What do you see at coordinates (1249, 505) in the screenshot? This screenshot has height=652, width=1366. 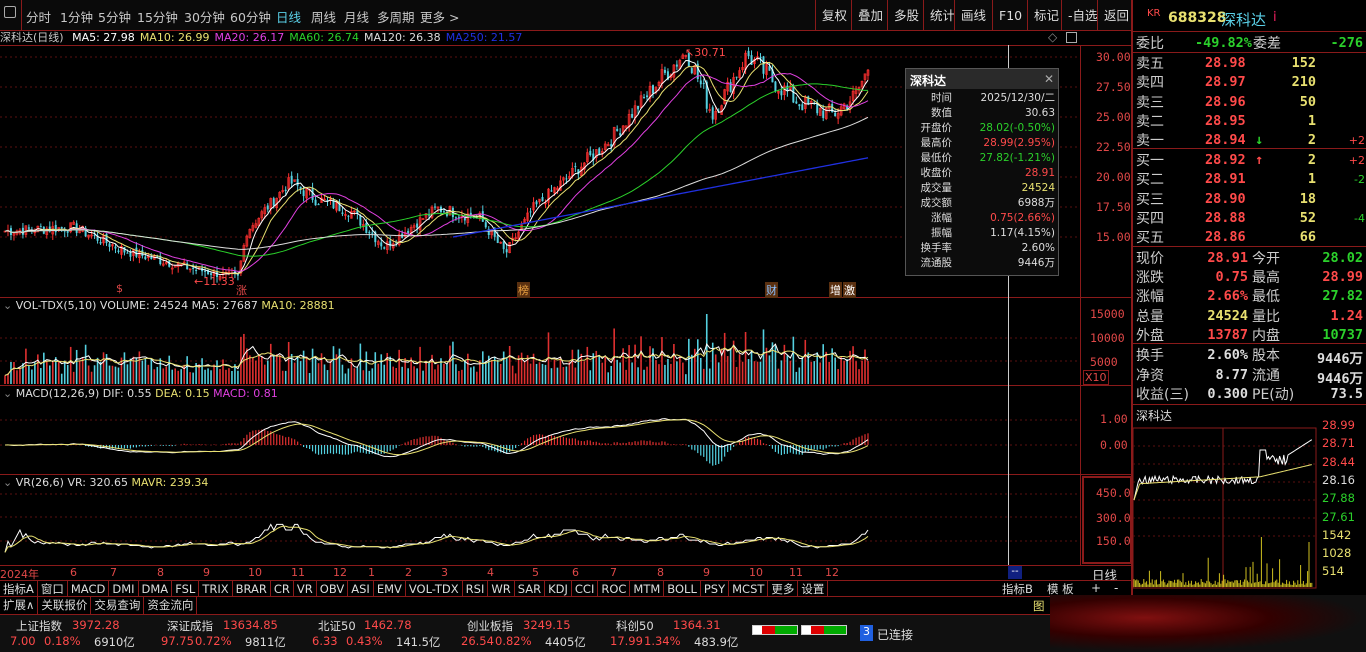 I see `intraday-chart` at bounding box center [1249, 505].